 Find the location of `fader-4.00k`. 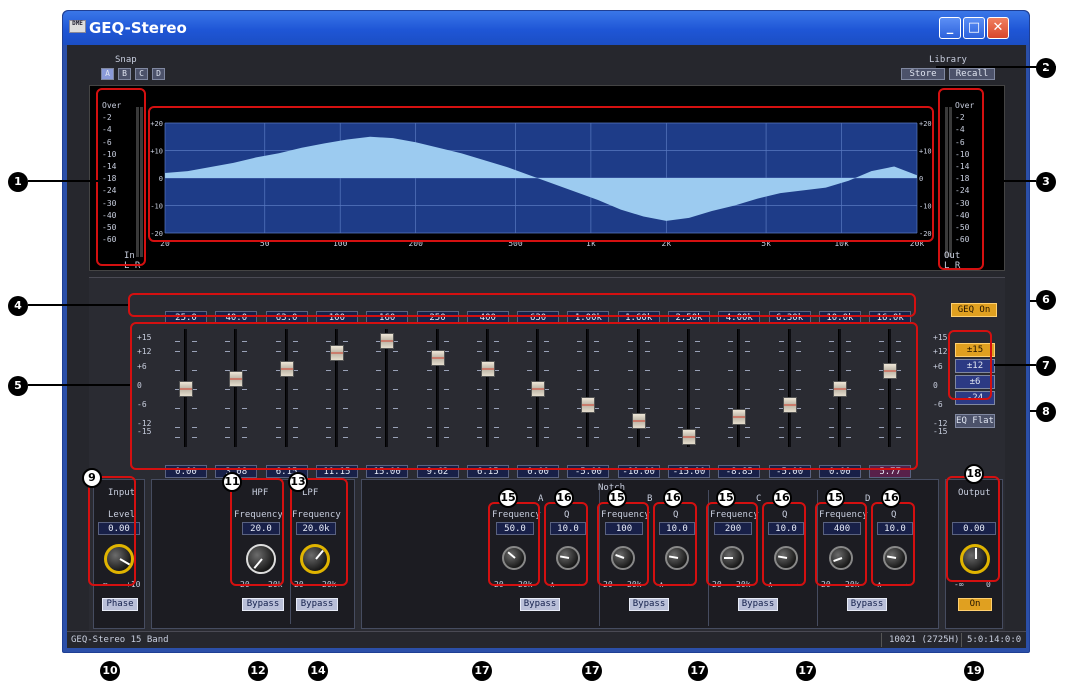

fader-4.00k is located at coordinates (739, 390).